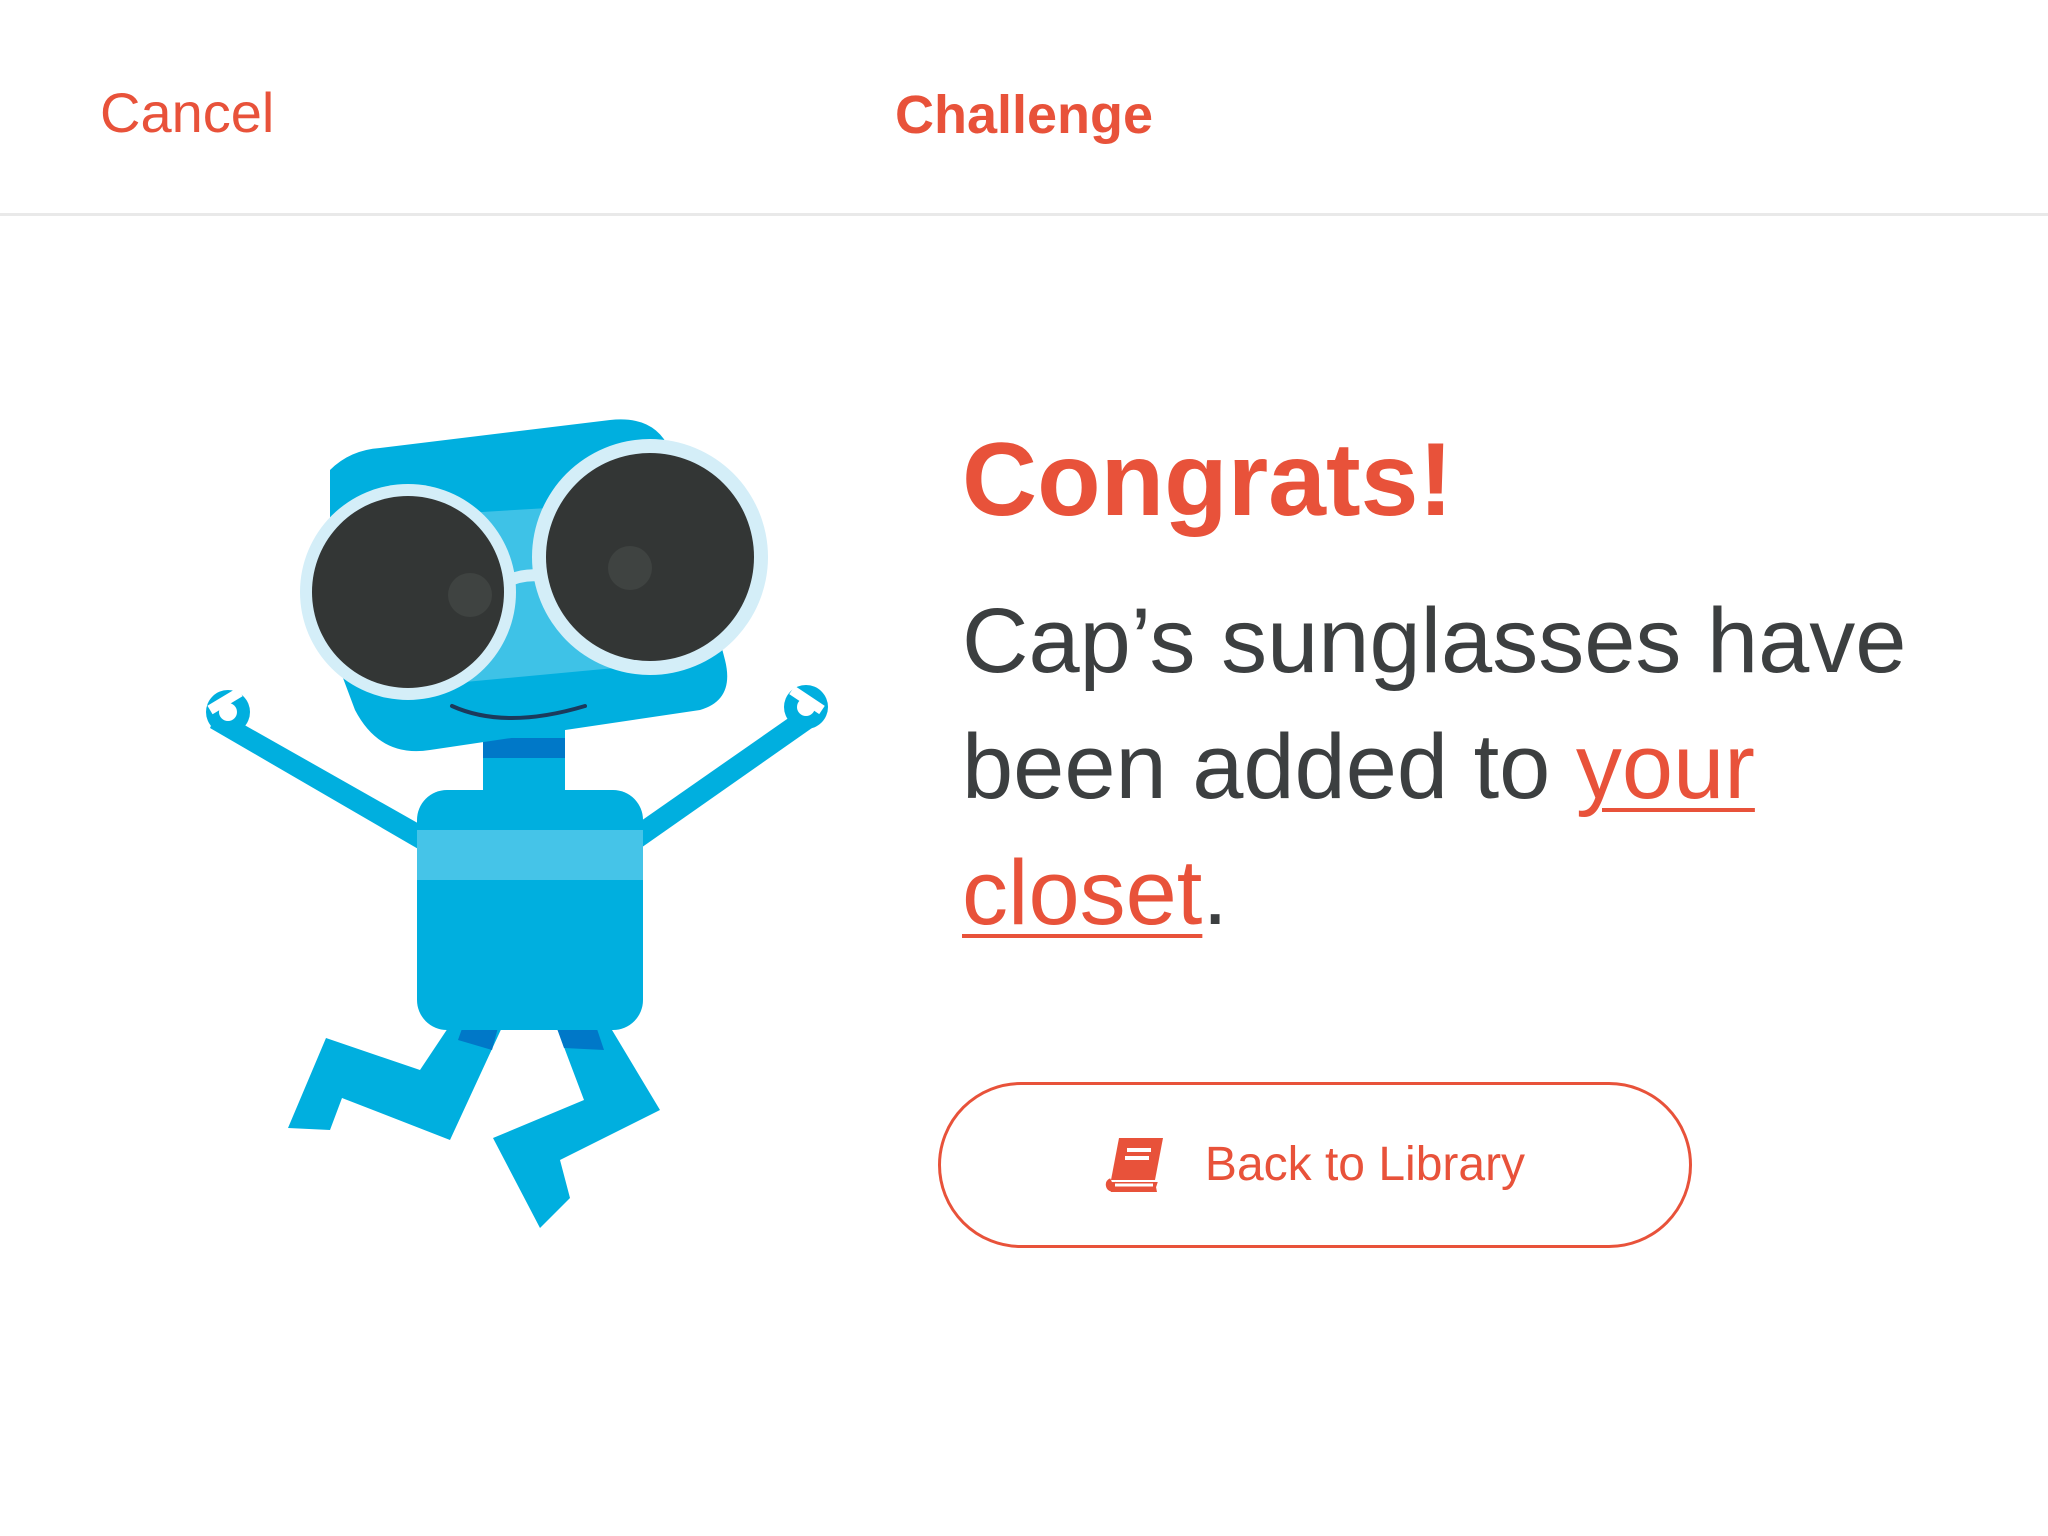  What do you see at coordinates (1134, 1165) in the screenshot?
I see `book-icon` at bounding box center [1134, 1165].